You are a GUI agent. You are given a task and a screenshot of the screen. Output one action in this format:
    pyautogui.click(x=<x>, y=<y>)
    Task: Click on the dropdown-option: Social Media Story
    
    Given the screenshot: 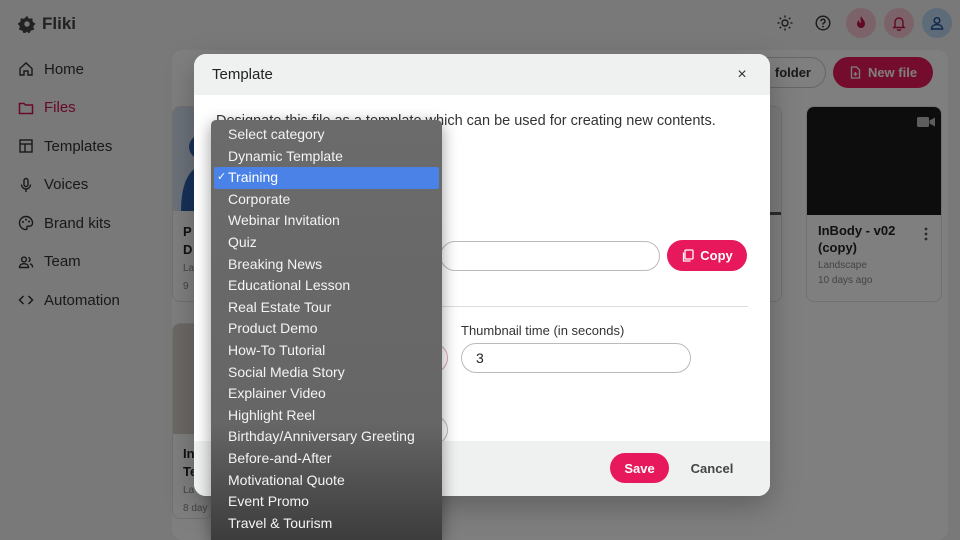 What is the action you would take?
    pyautogui.click(x=326, y=373)
    